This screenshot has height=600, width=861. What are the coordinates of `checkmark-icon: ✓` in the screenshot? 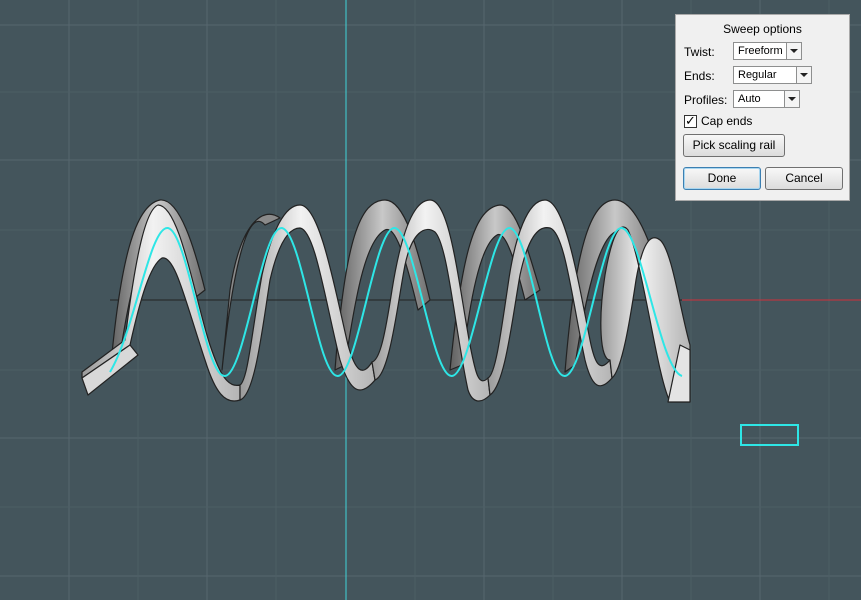 It's located at (690, 120).